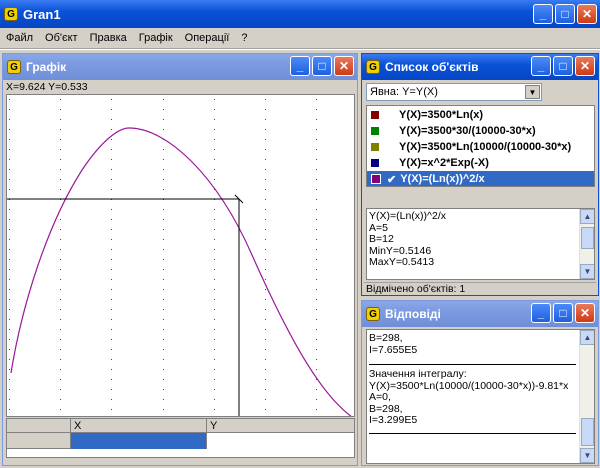 The width and height of the screenshot is (600, 468). Describe the element at coordinates (300, 66) in the screenshot. I see `graph-minimize-button: _` at that location.